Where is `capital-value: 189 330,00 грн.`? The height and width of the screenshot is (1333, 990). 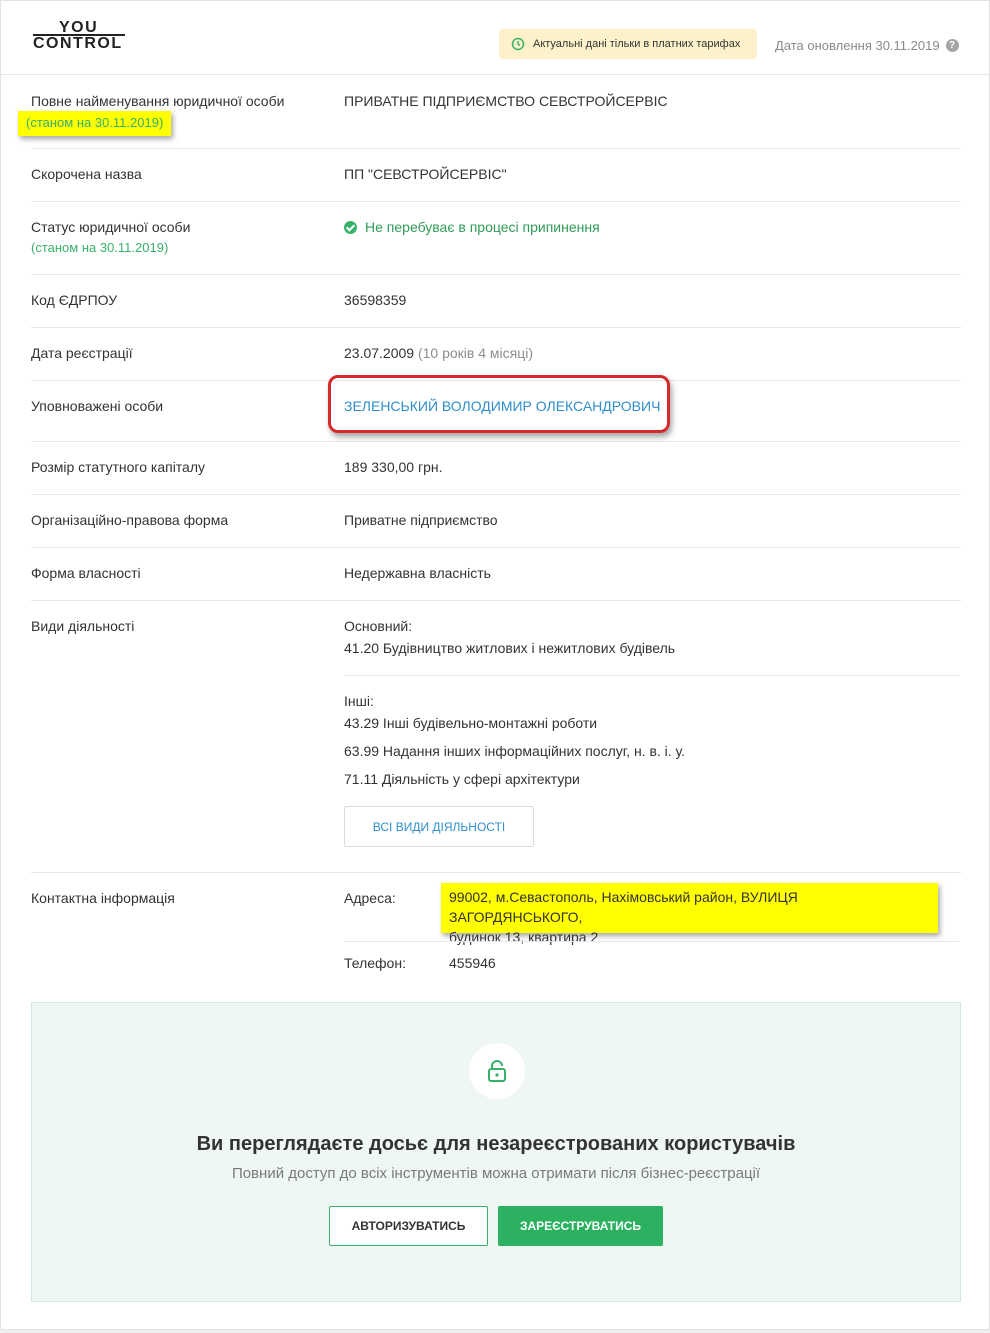
capital-value: 189 330,00 грн. is located at coordinates (393, 467).